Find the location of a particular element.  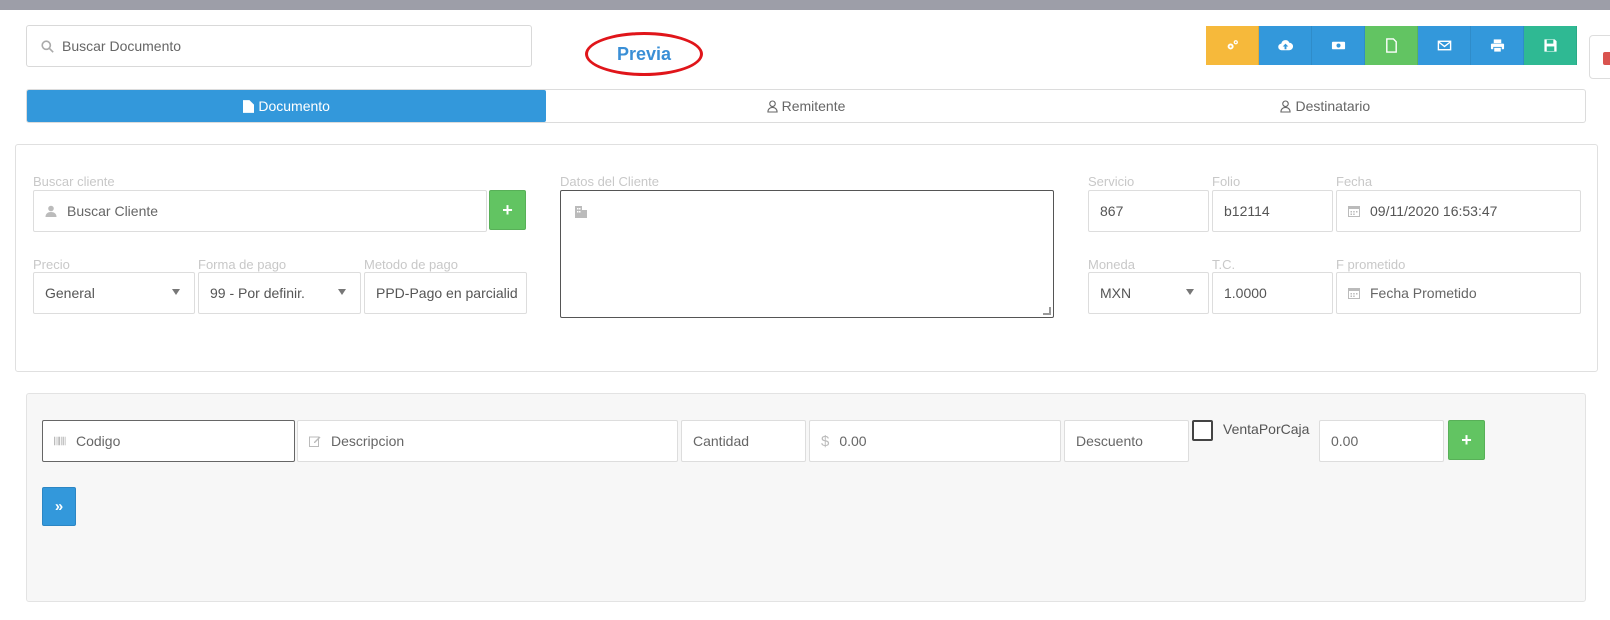

money-button is located at coordinates (1338, 45).